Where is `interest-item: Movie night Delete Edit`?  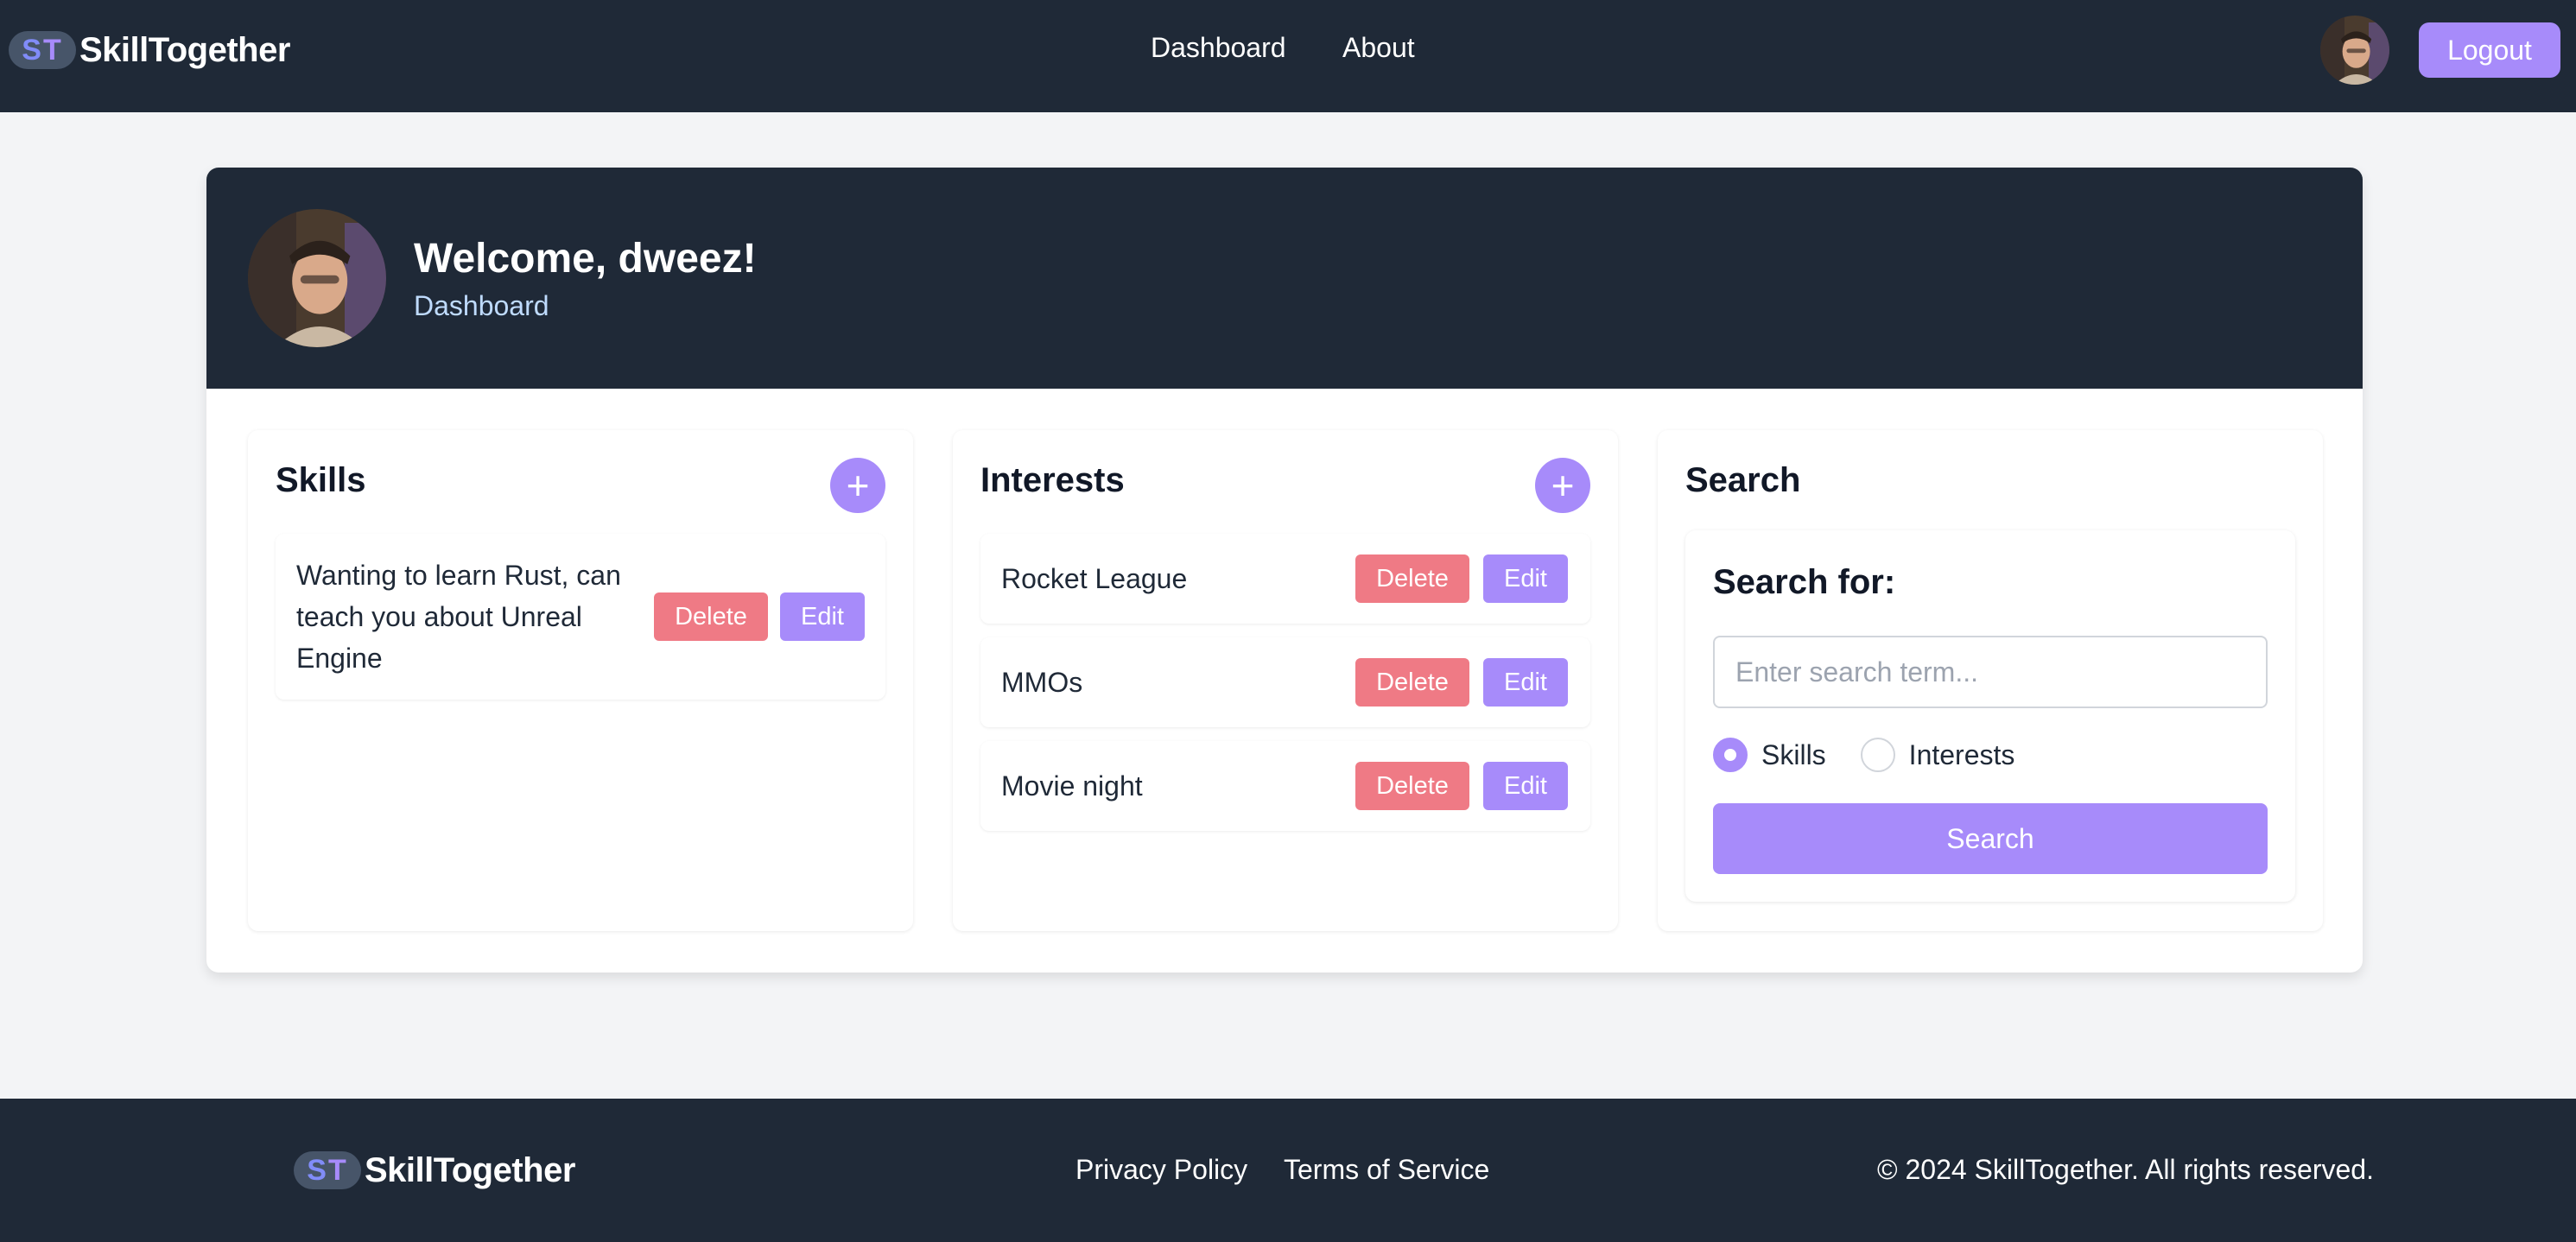
interest-item: Movie night Delete Edit is located at coordinates (1285, 786).